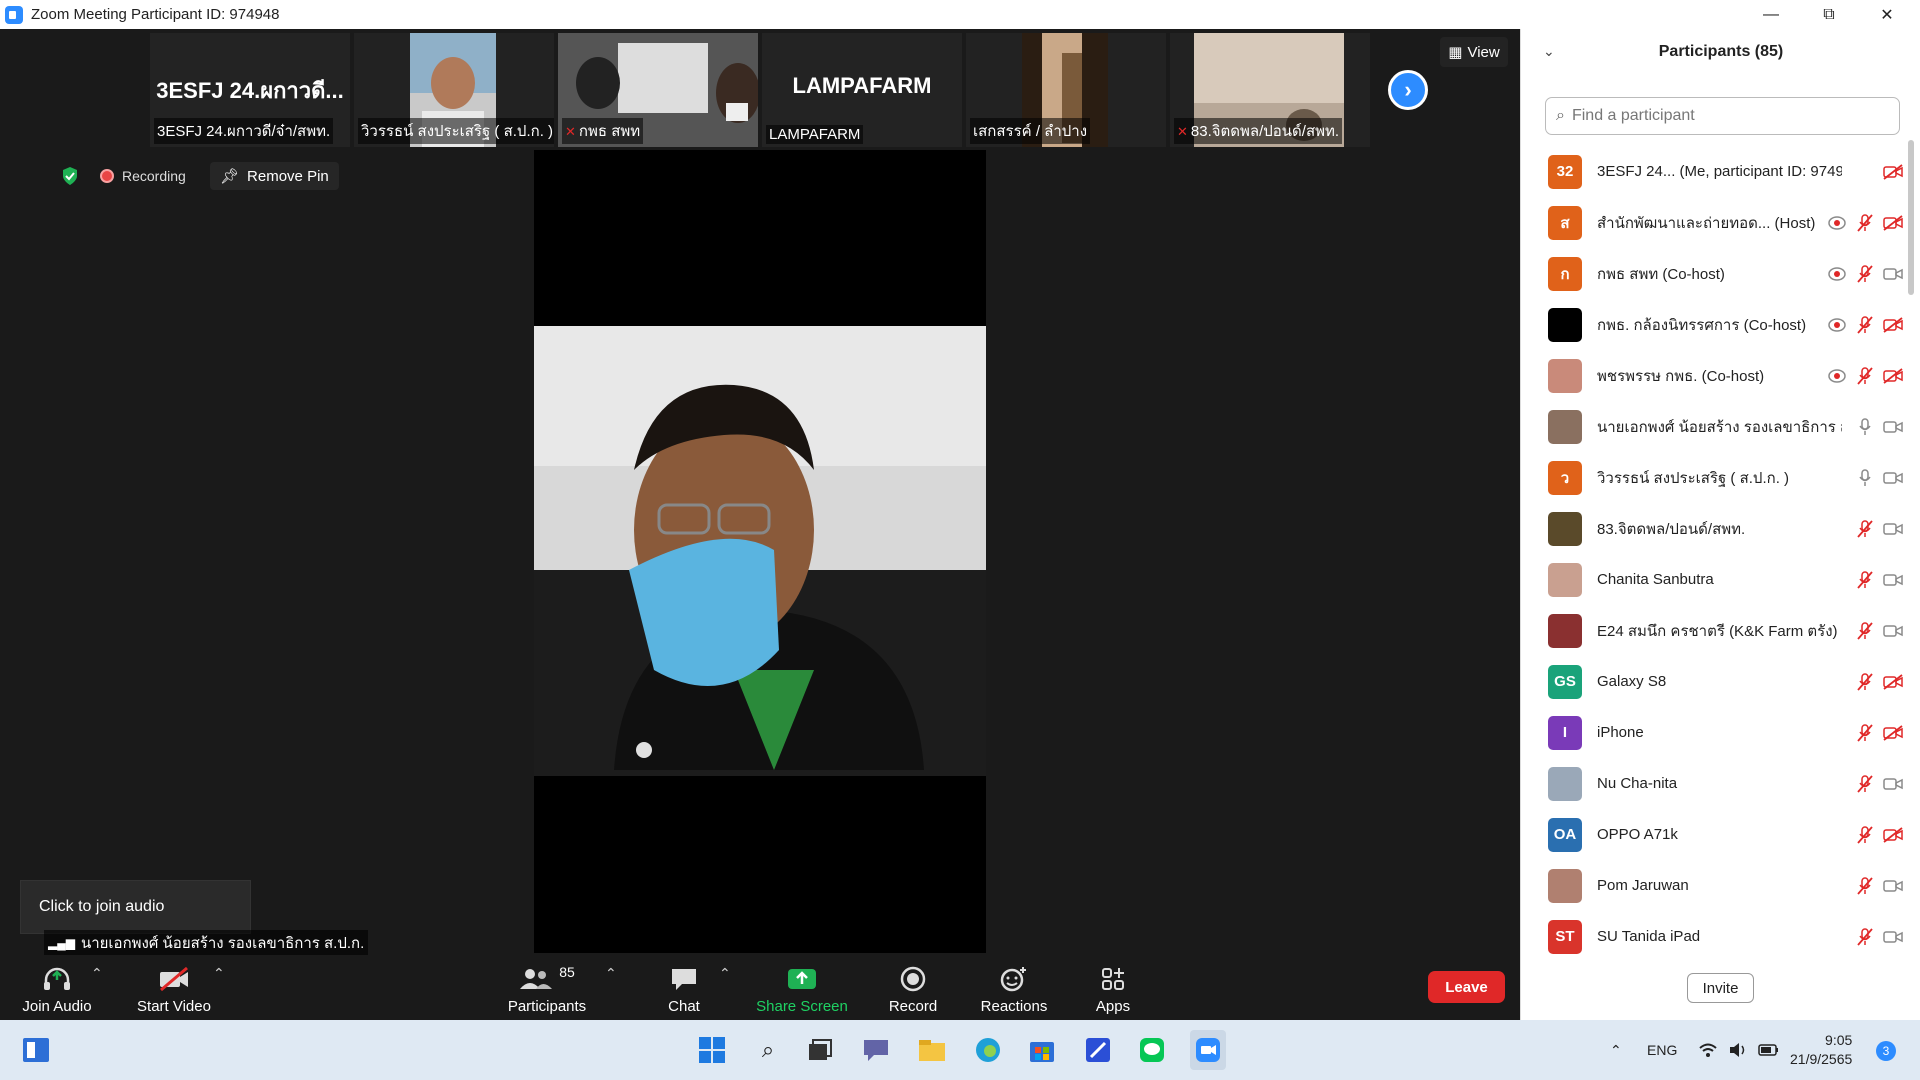 The height and width of the screenshot is (1080, 1920). What do you see at coordinates (1716, 681) in the screenshot?
I see `participant-row: GS Galaxy S8` at bounding box center [1716, 681].